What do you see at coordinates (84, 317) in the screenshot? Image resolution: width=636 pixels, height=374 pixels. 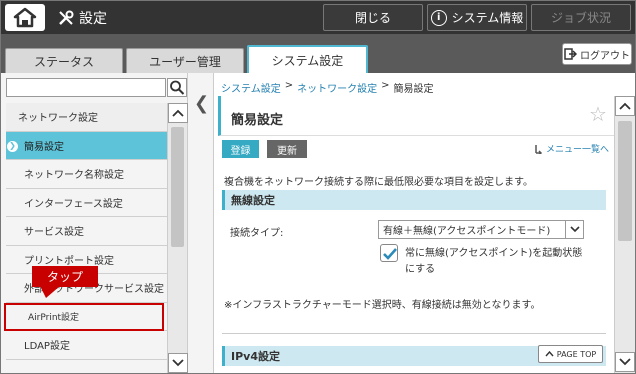 I see `tap-highlight-box` at bounding box center [84, 317].